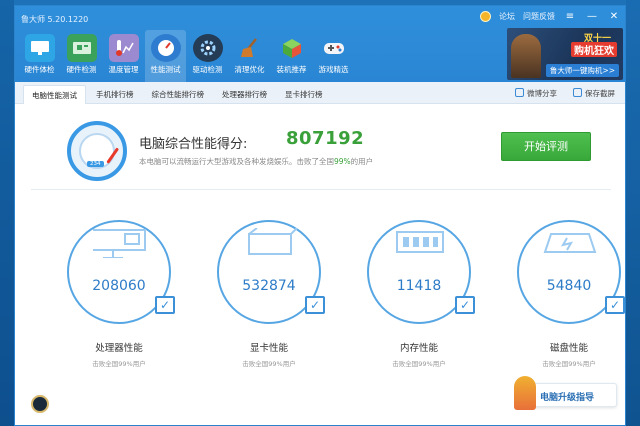 The image size is (640, 426). I want to click on gpu-performance-sub: 击败全国99%用户, so click(269, 364).